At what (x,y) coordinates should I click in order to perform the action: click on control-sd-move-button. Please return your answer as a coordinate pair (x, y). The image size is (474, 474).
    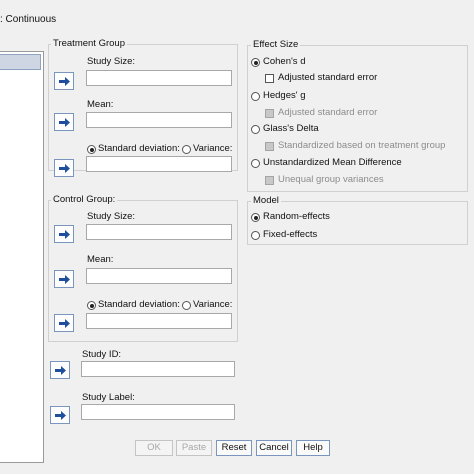
    Looking at the image, I should click on (64, 323).